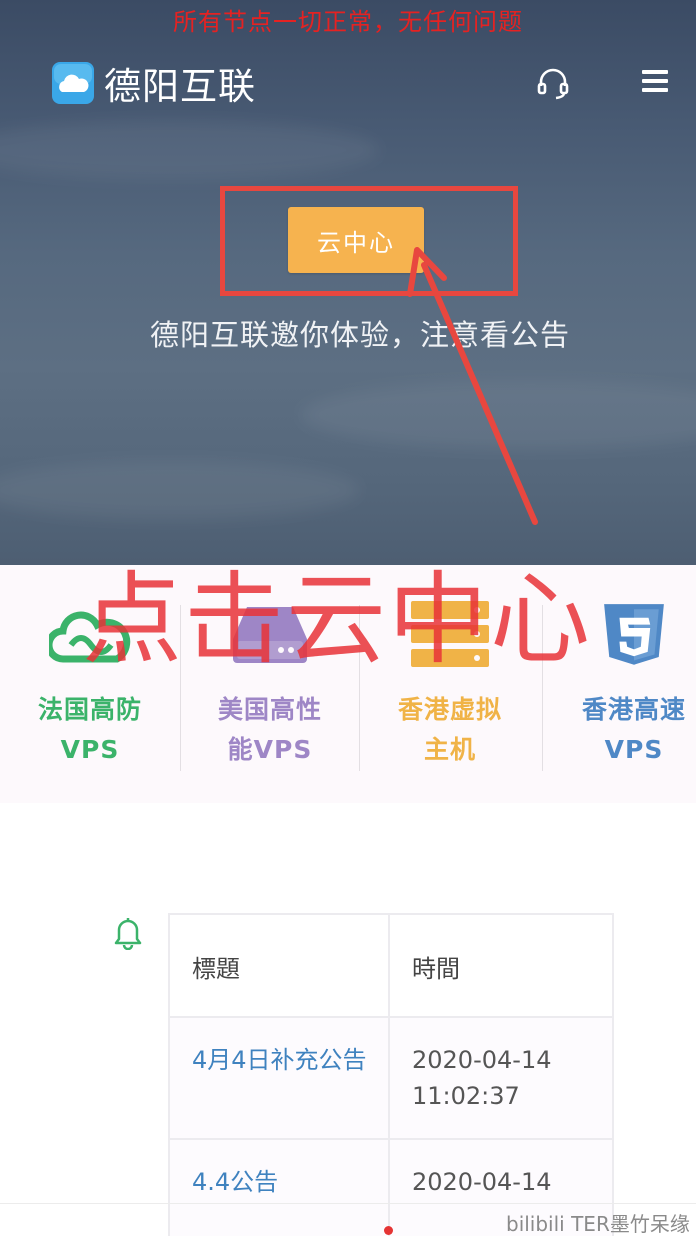 Image resolution: width=696 pixels, height=1236 pixels. Describe the element at coordinates (270, 635) in the screenshot. I see `hard-drive-icon` at that location.